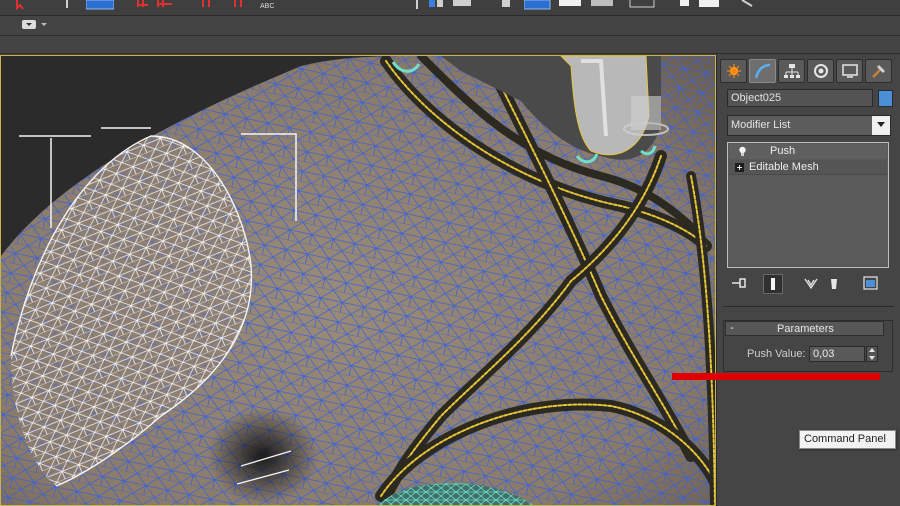 Image resolution: width=900 pixels, height=506 pixels. I want to click on modifier-stack: Push Editable Mesh, so click(808, 205).